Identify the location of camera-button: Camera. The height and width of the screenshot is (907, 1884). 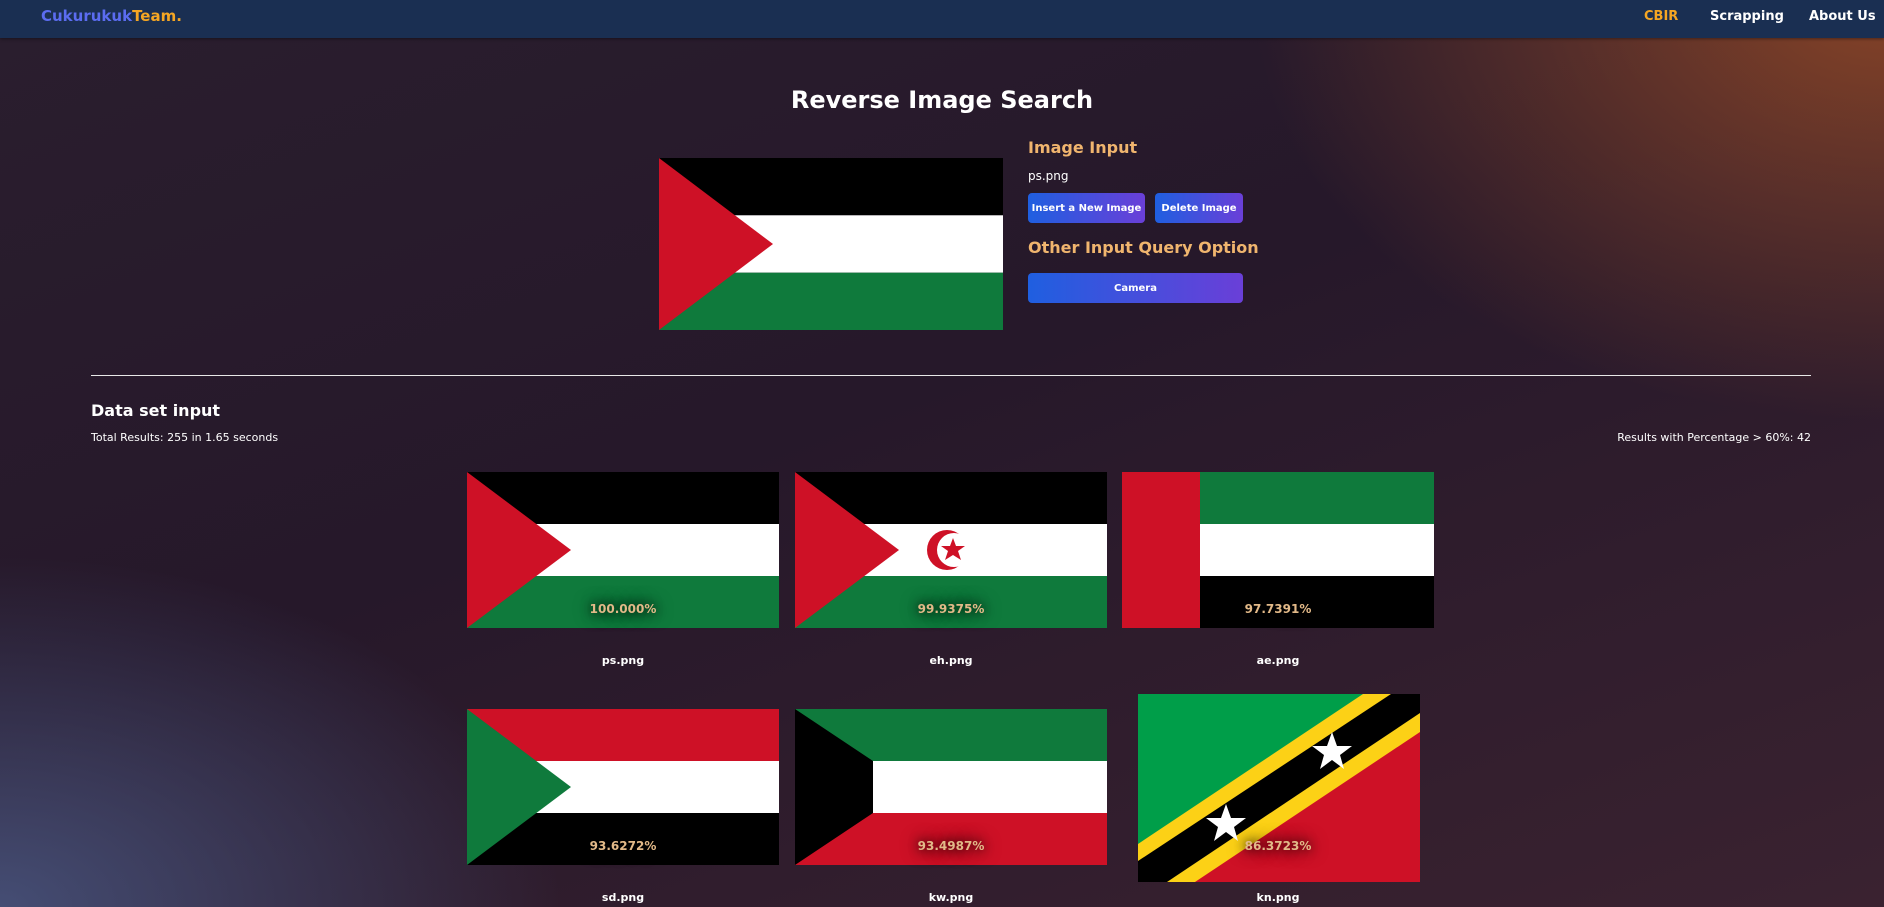
(1135, 288).